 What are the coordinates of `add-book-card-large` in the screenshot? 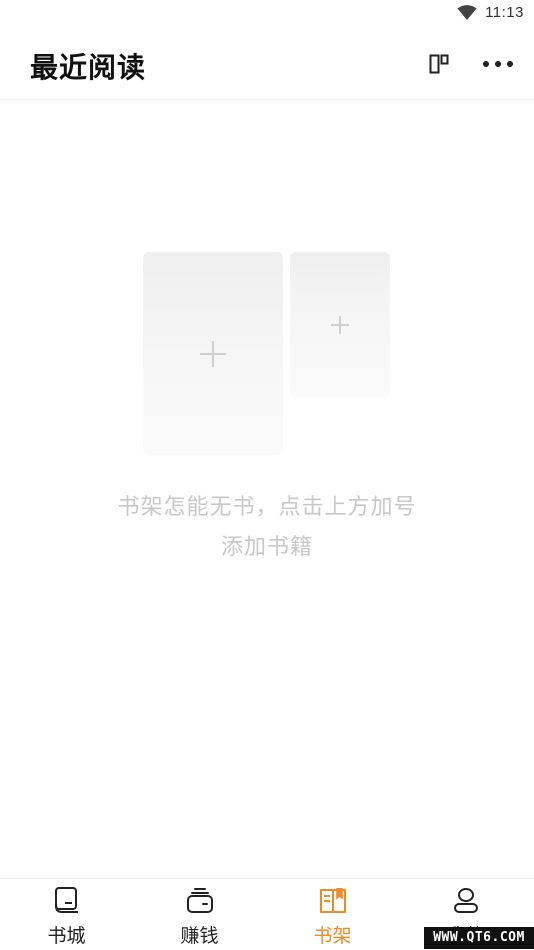 It's located at (213, 353).